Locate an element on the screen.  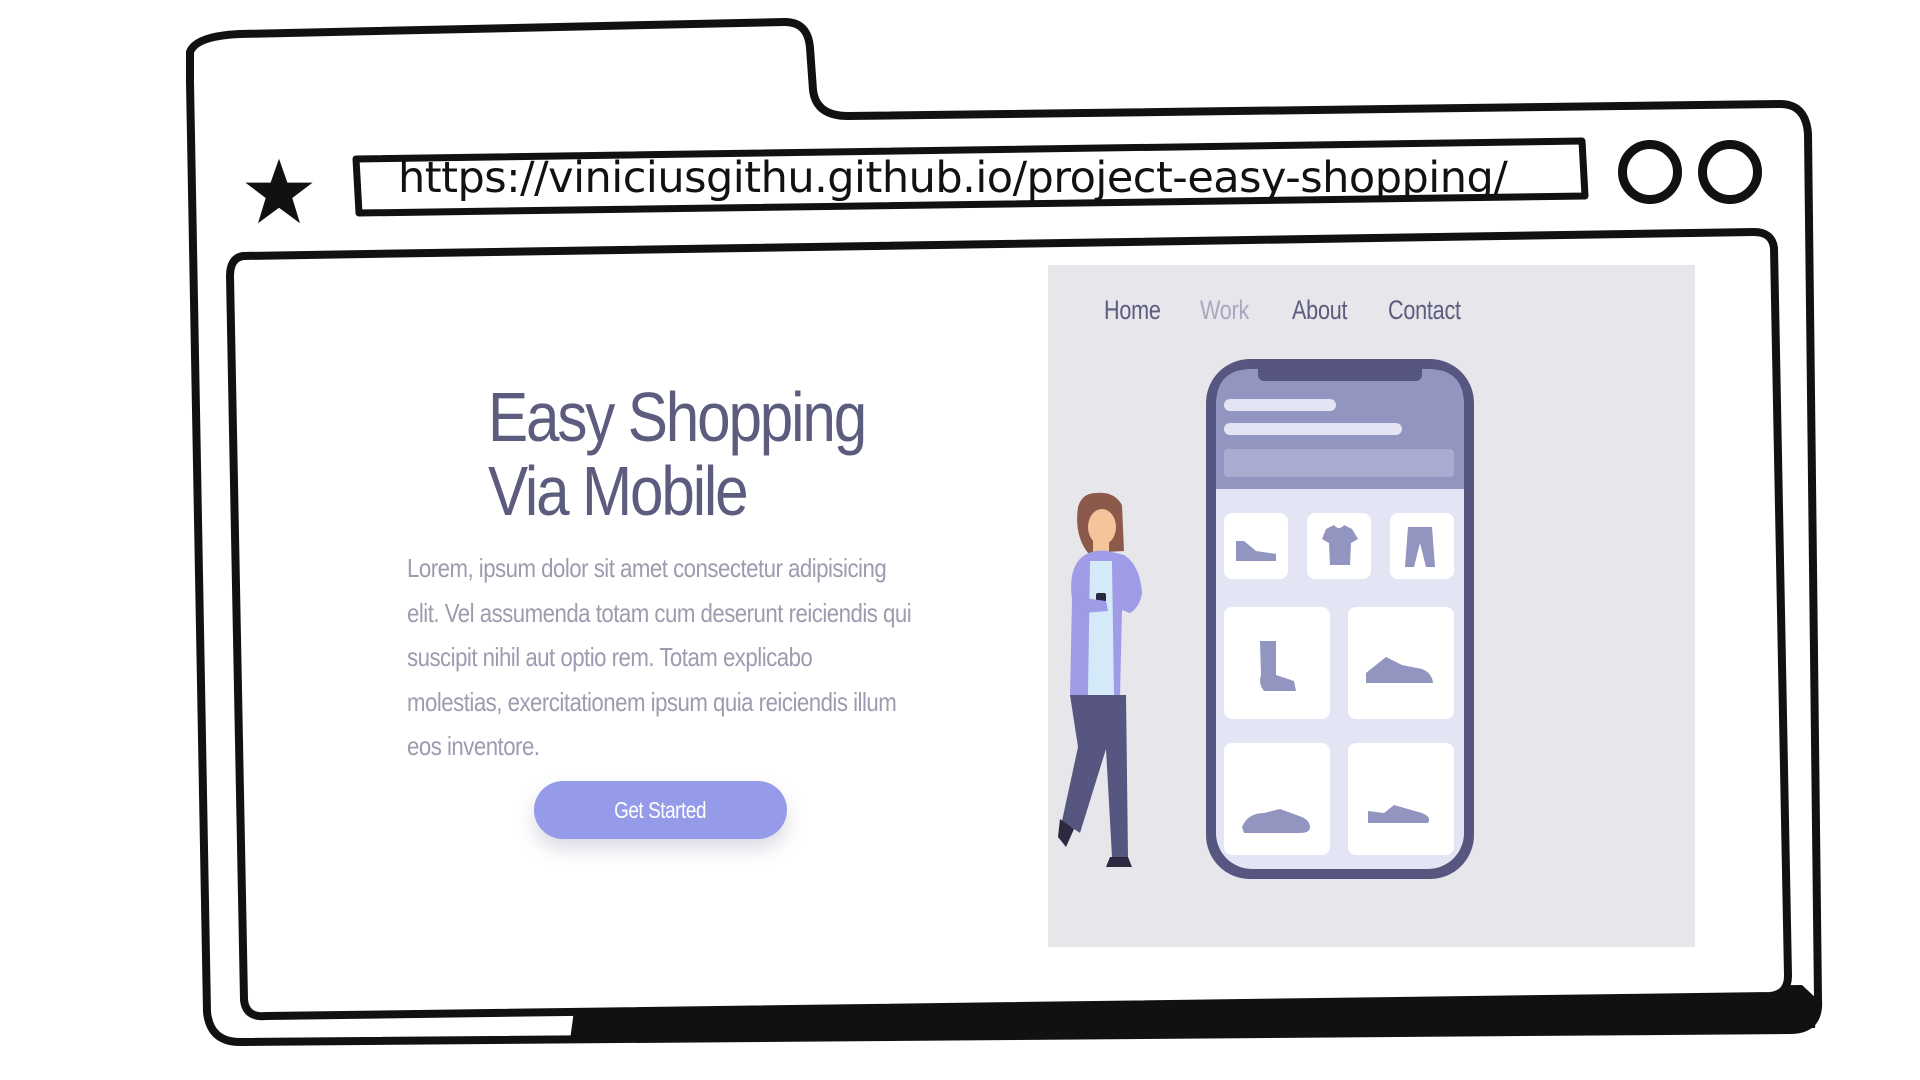
phone-icon is located at coordinates (1340, 619).